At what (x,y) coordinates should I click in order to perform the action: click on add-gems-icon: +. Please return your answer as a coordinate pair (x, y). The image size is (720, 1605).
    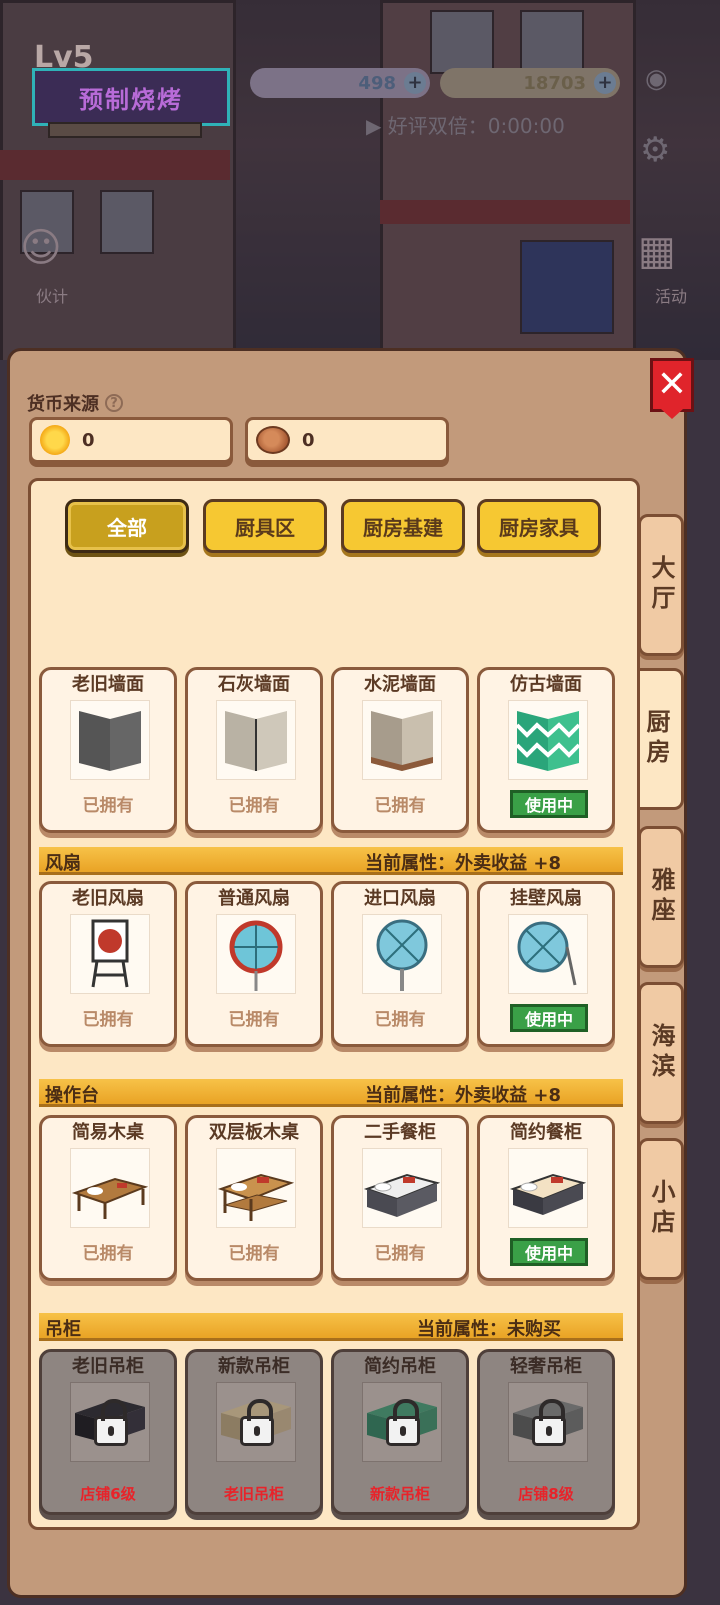
    Looking at the image, I should click on (415, 83).